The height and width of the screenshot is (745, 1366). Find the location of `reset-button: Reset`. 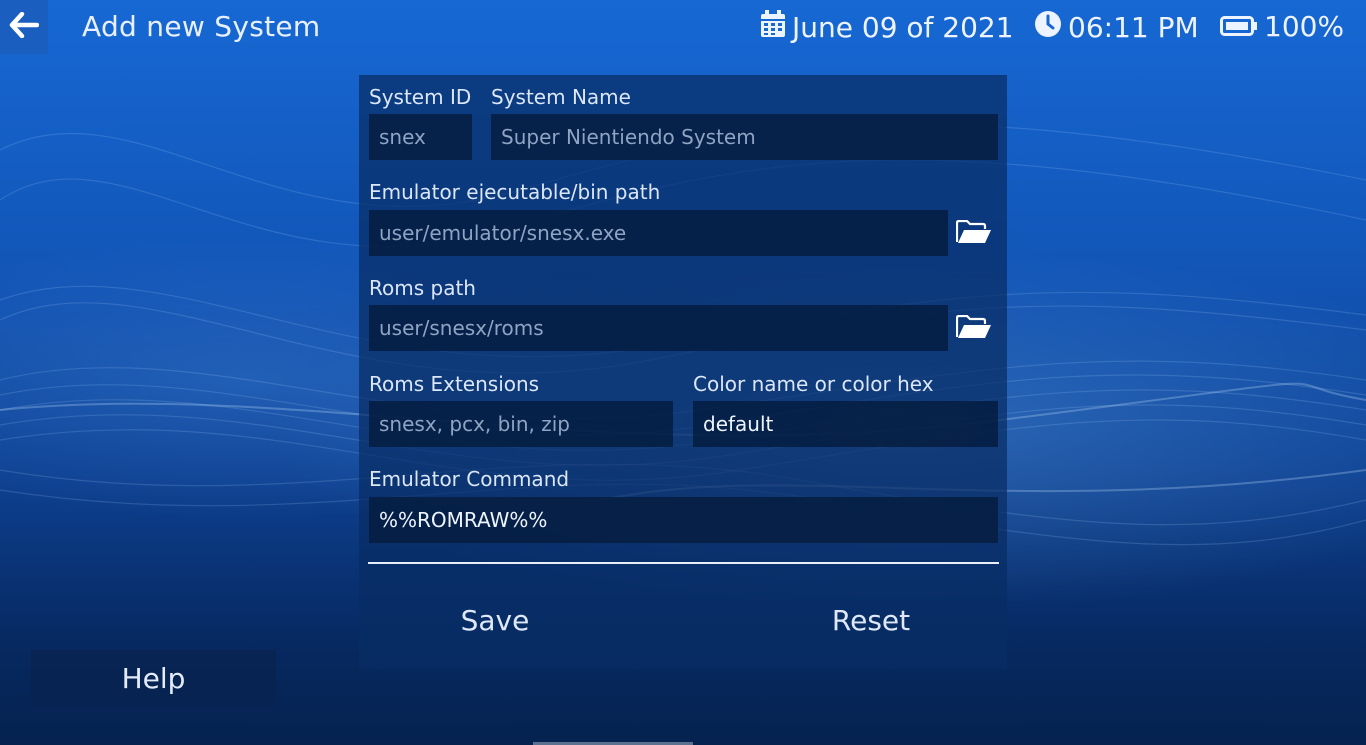

reset-button: Reset is located at coordinates (871, 620).